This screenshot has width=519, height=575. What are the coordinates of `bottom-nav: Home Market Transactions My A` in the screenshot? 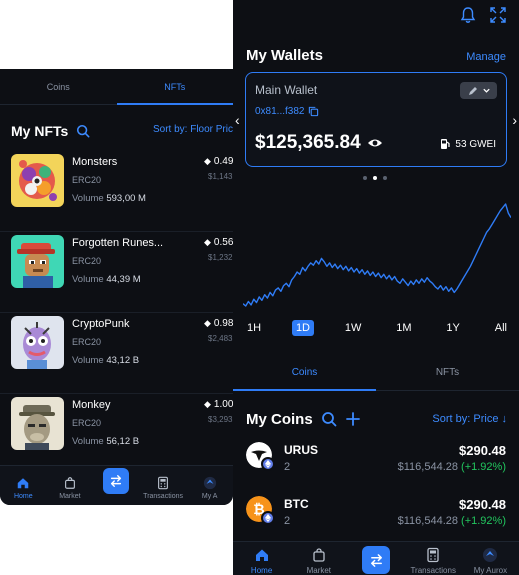 It's located at (116, 485).